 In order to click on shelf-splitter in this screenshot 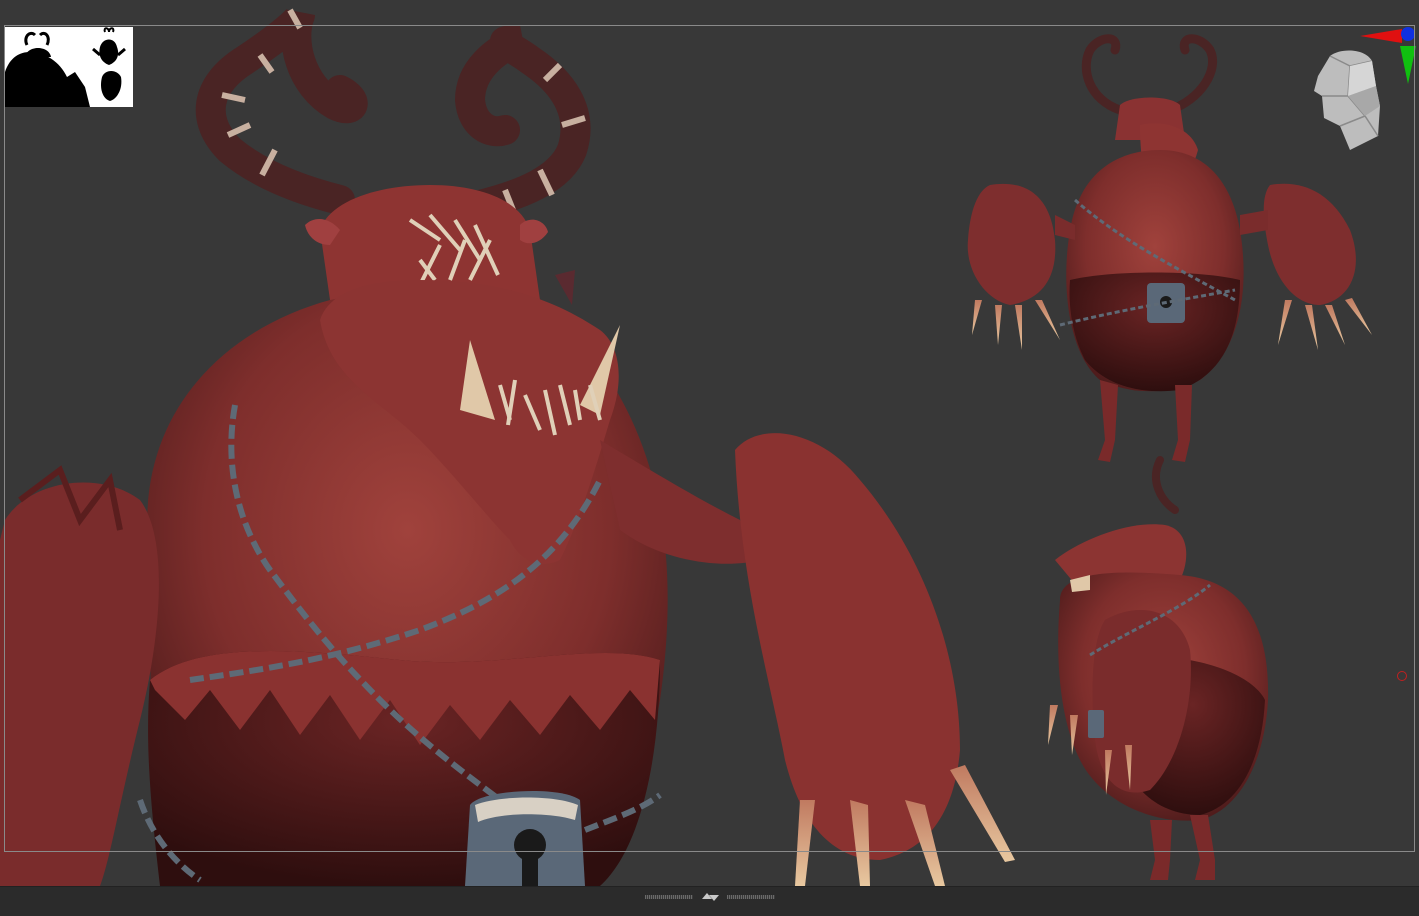, I will do `click(710, 897)`.